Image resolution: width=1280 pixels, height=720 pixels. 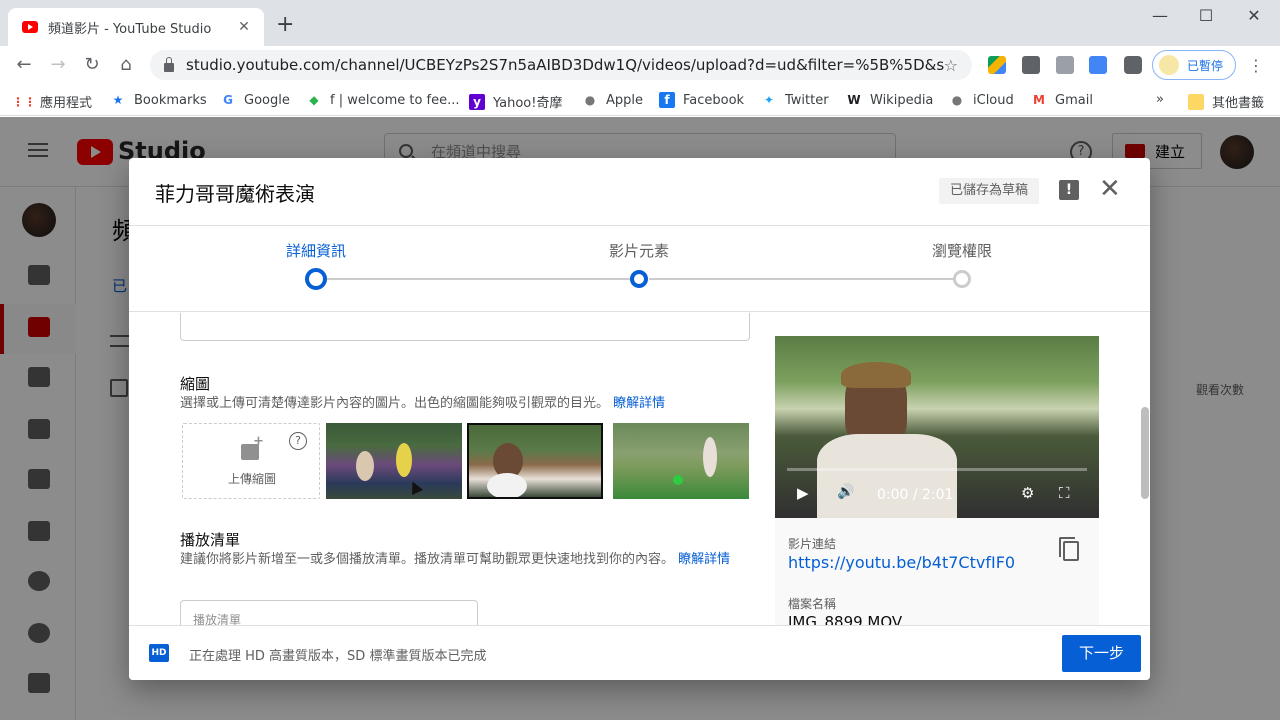 What do you see at coordinates (158, 100) in the screenshot?
I see `bookmark-bookmarks: ★ Bookmarks` at bounding box center [158, 100].